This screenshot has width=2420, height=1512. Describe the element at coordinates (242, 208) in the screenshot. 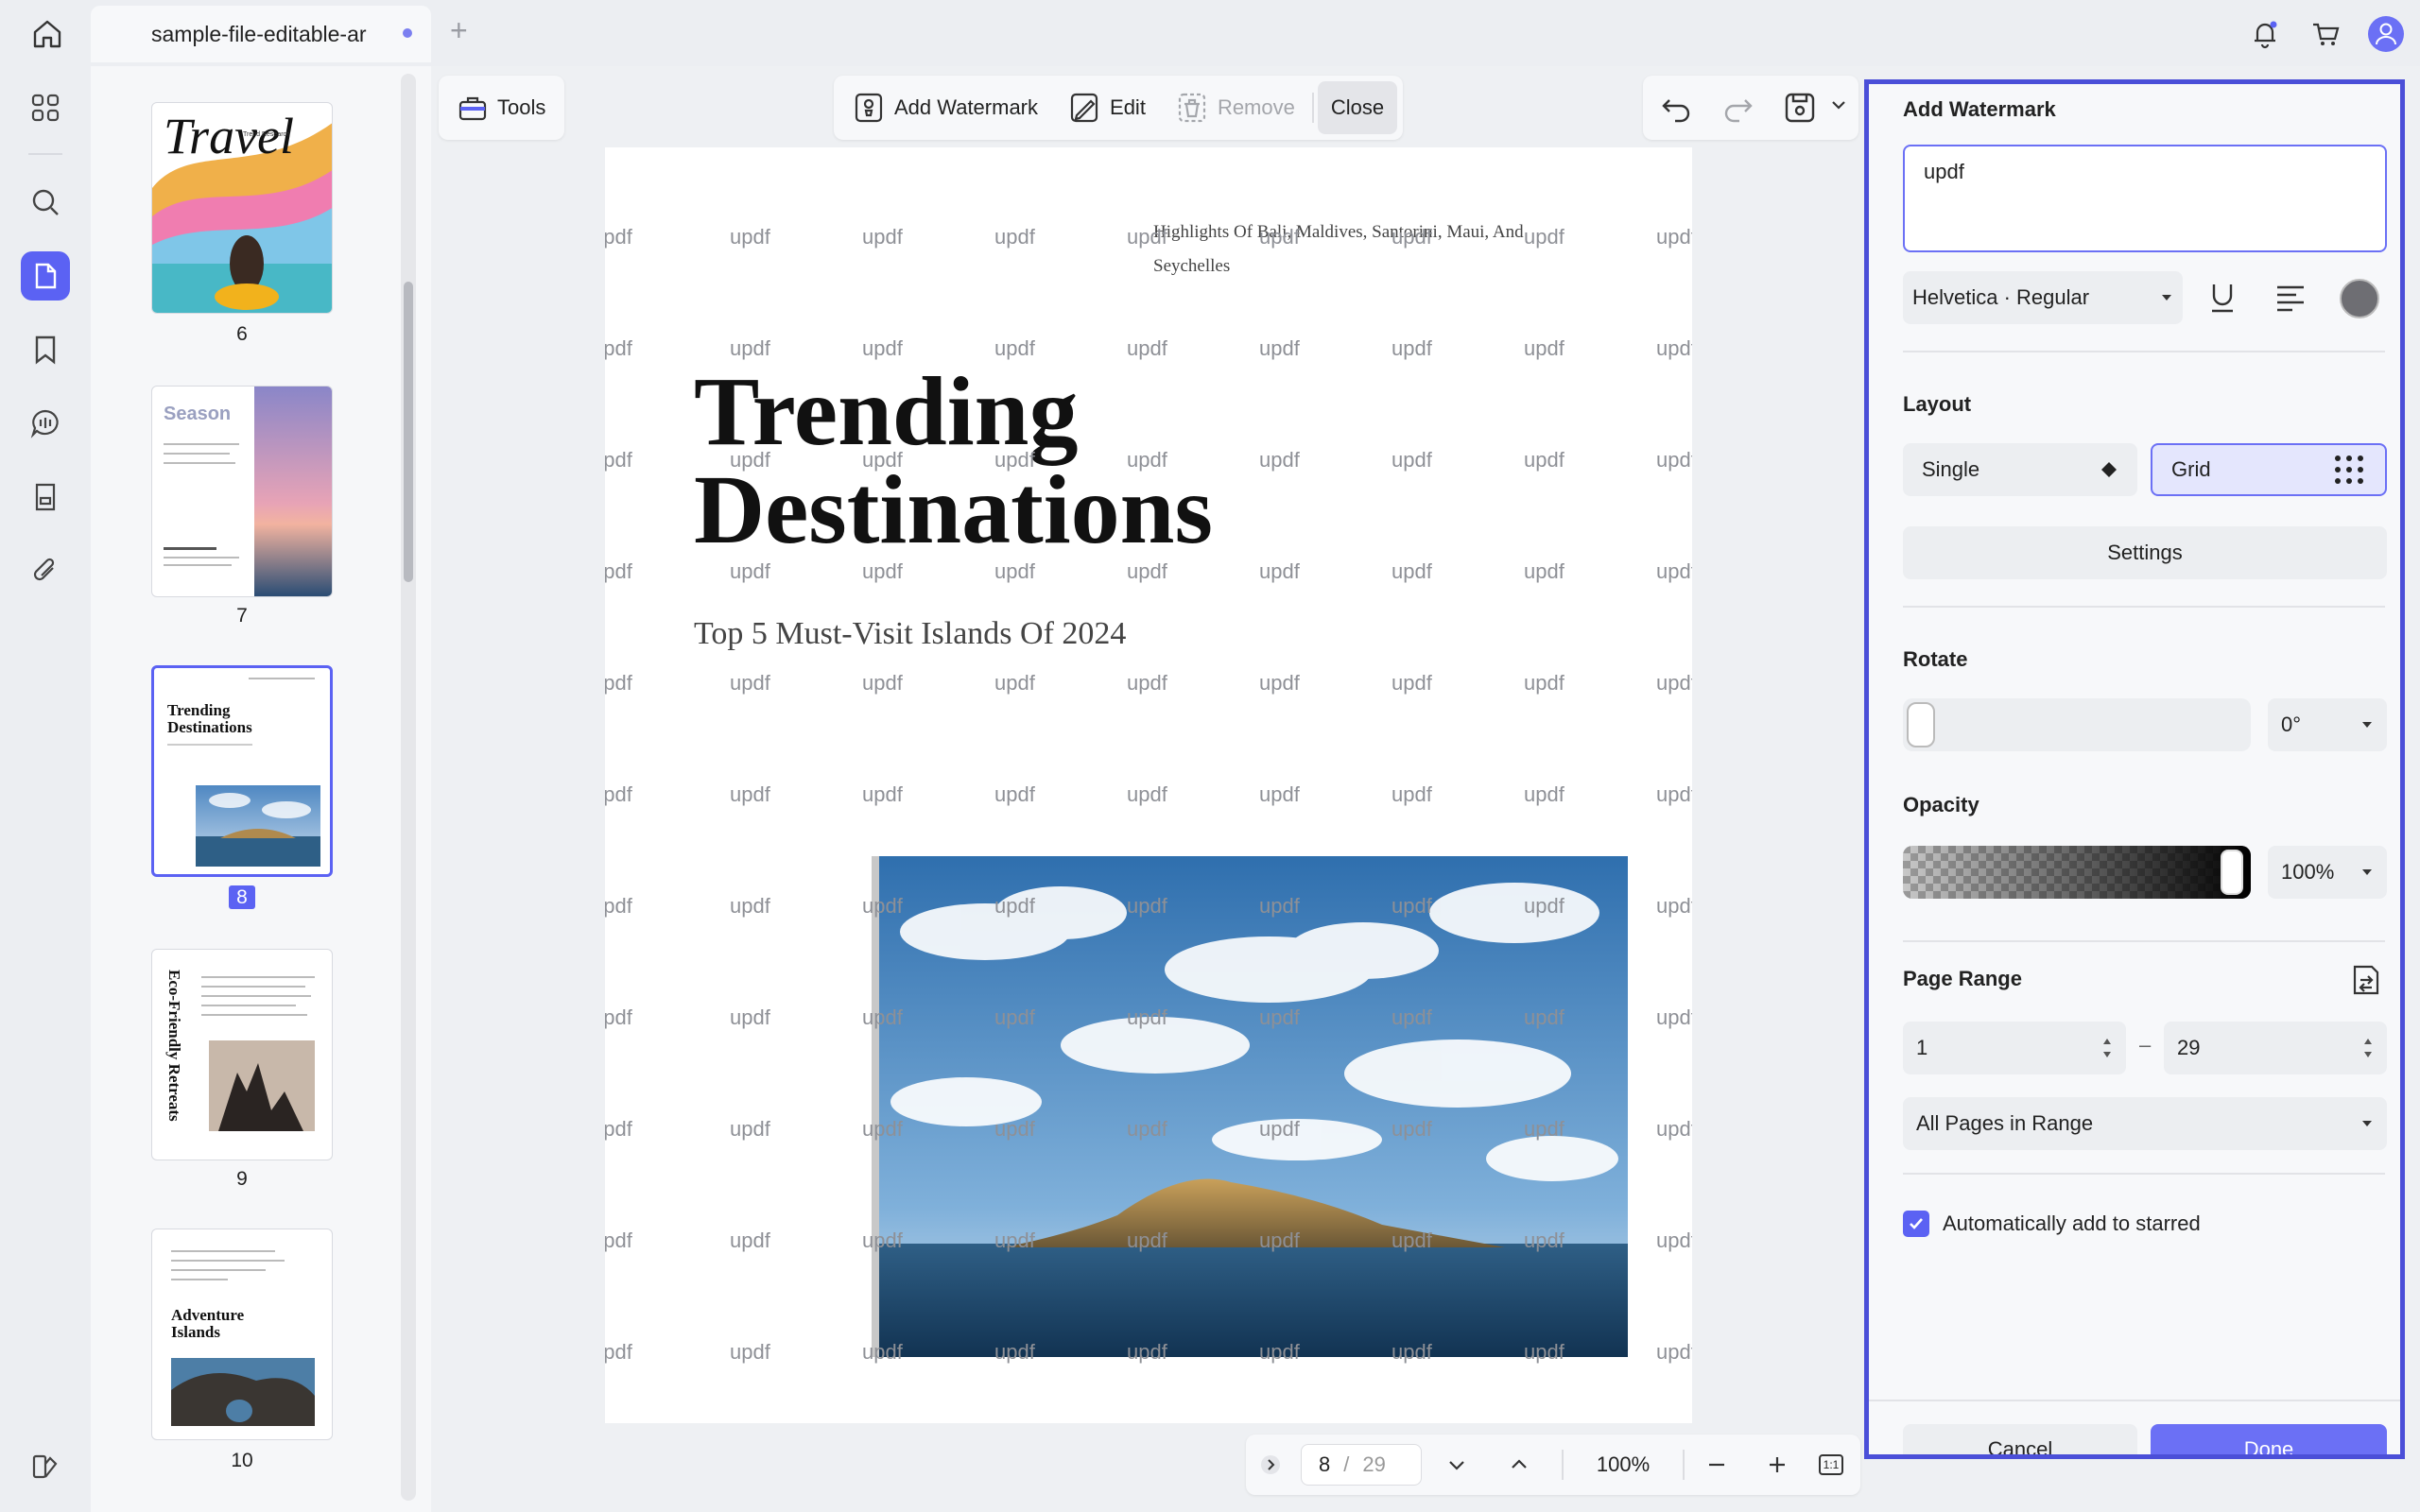

I see `page-thumbnail-6: Travel Trend Research` at that location.